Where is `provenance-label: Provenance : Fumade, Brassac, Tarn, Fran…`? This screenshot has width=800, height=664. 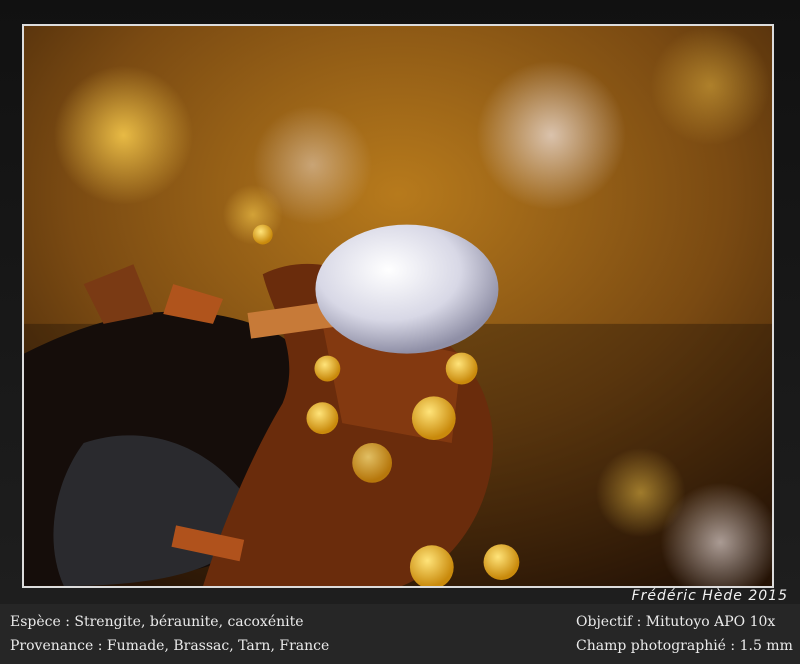
provenance-label: Provenance : Fumade, Brassac, Tarn, Fran… is located at coordinates (170, 646).